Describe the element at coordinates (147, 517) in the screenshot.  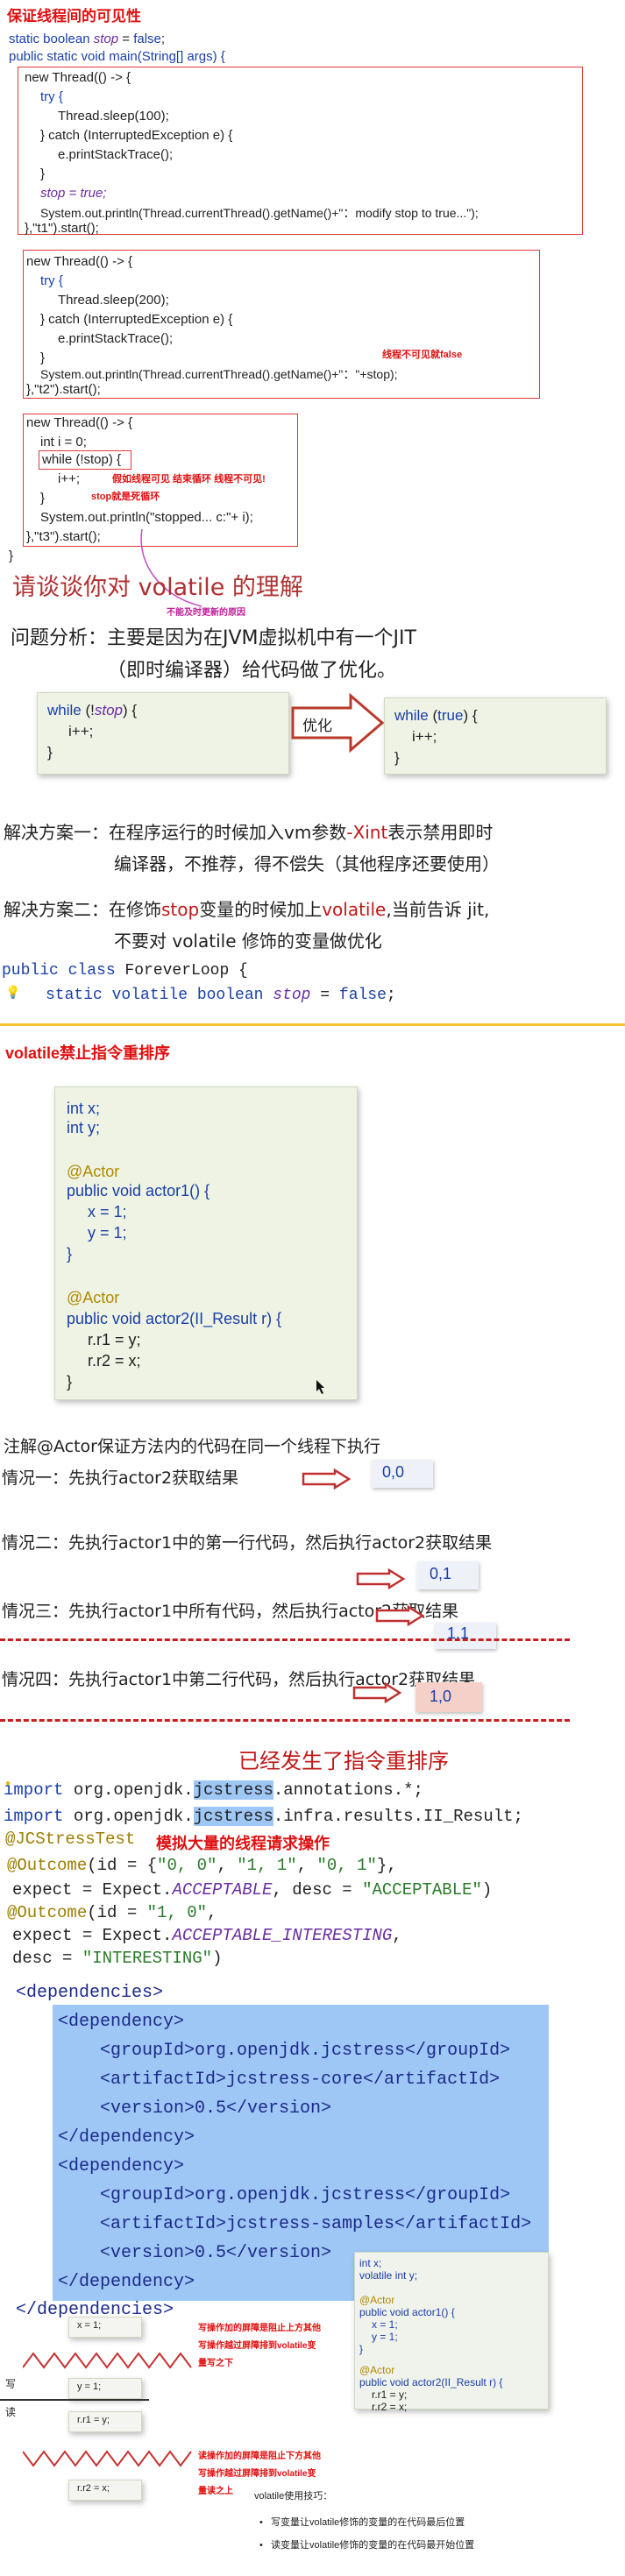
I see `t3-line-6: System.out.println("stopped... c:"+ i);` at that location.